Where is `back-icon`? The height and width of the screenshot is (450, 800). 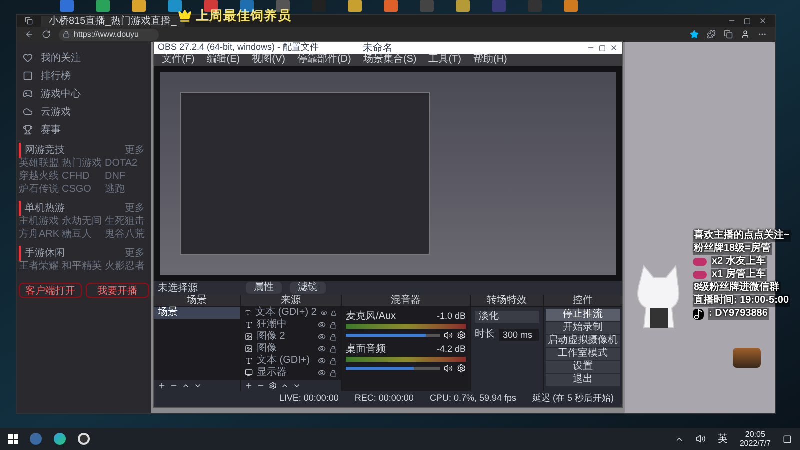
back-icon is located at coordinates (29, 34).